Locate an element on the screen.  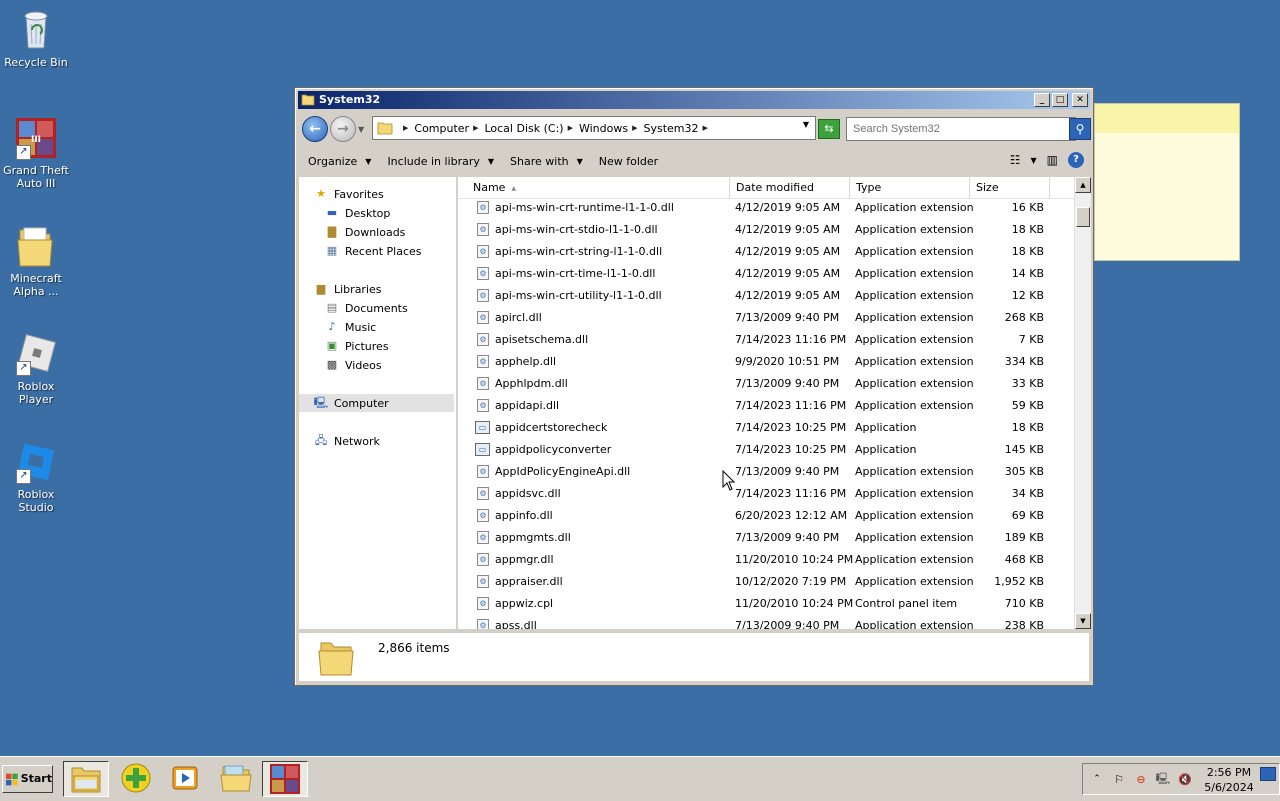
show-hidden-icons-button: ⌃ is located at coordinates (1097, 779).